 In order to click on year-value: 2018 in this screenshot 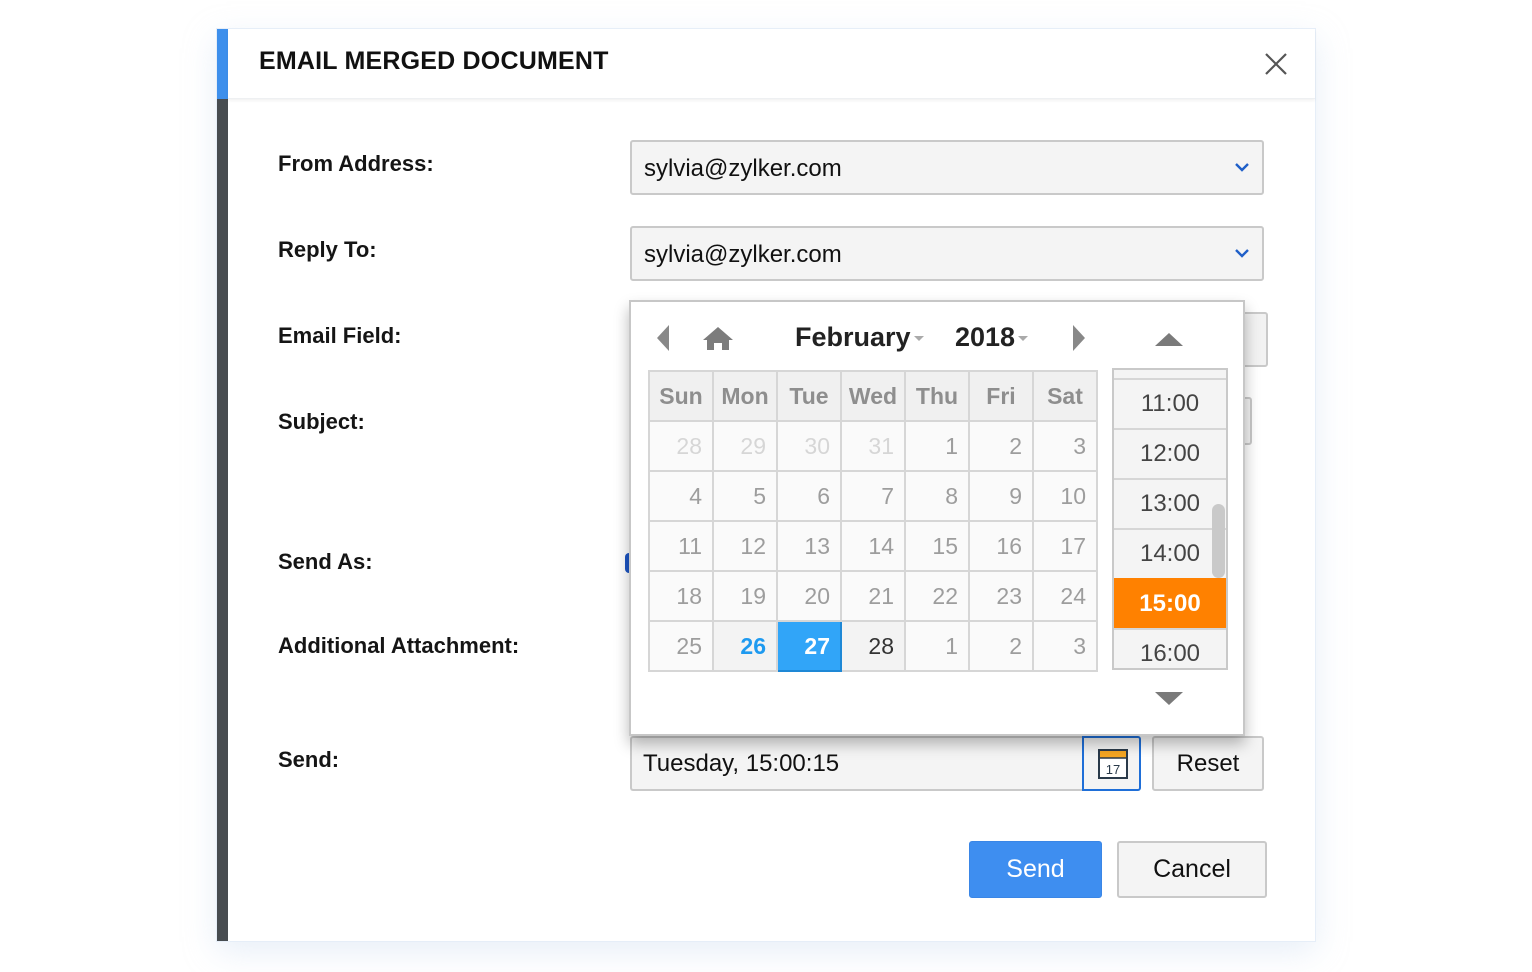, I will do `click(985, 337)`.